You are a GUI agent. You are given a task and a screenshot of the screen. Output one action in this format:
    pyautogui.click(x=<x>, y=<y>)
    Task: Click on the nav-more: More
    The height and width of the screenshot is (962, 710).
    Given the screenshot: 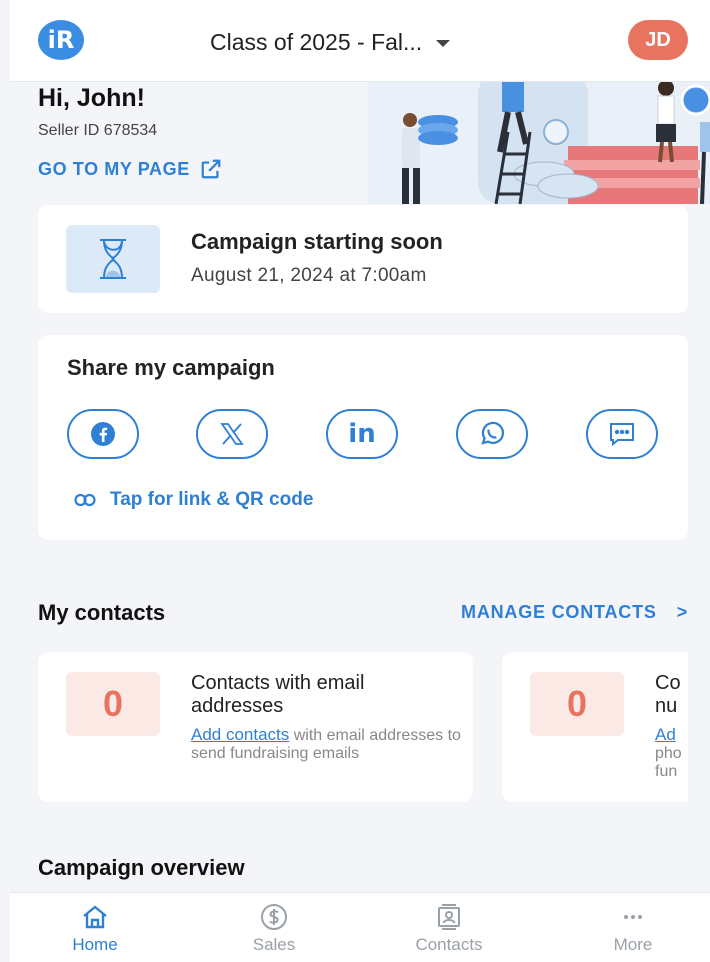 What is the action you would take?
    pyautogui.click(x=633, y=931)
    